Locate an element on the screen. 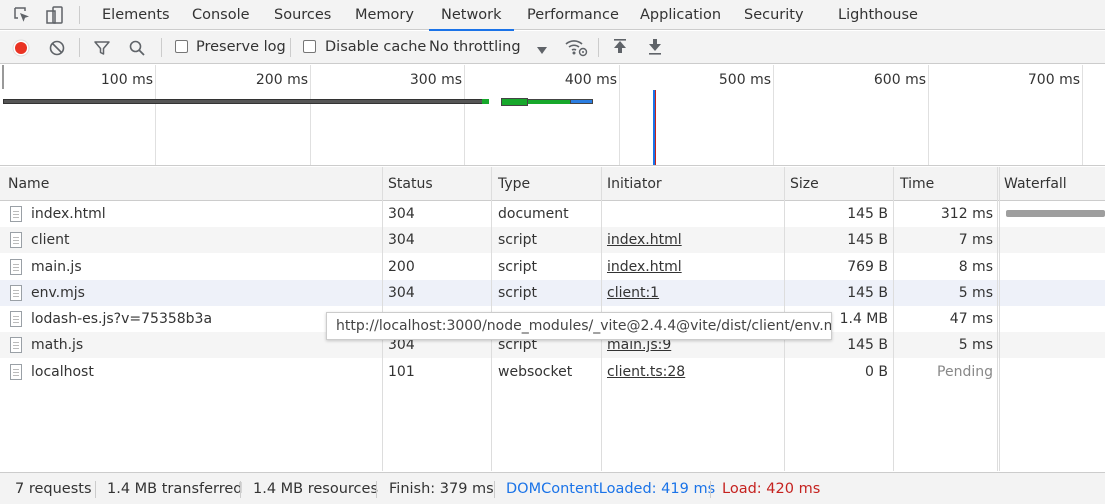  request-name: math.js is located at coordinates (57, 345).